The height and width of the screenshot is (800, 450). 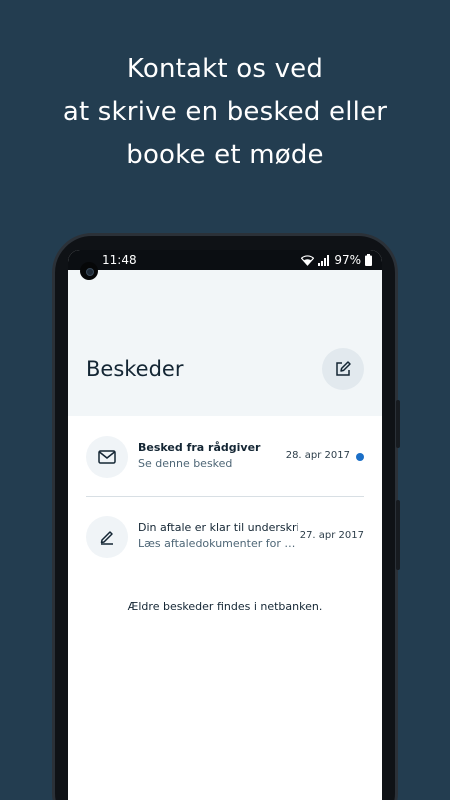 What do you see at coordinates (225, 260) in the screenshot?
I see `status-bar: 11:48 97%` at bounding box center [225, 260].